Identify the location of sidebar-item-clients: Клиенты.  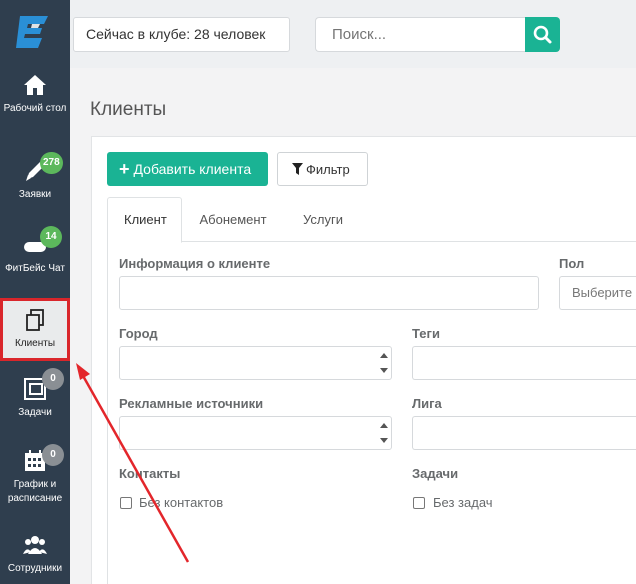
(35, 329).